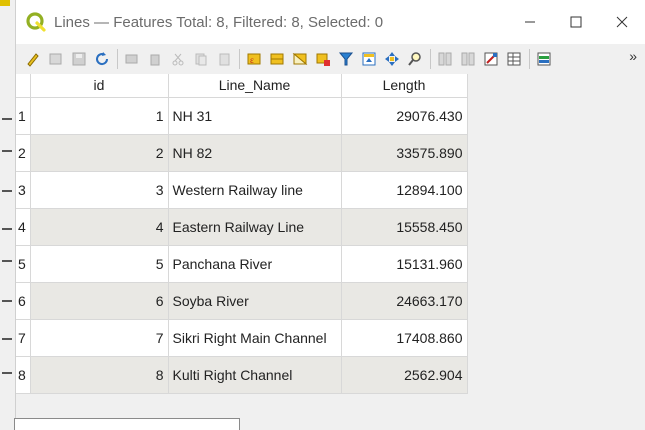  I want to click on row-header: 1, so click(23, 116).